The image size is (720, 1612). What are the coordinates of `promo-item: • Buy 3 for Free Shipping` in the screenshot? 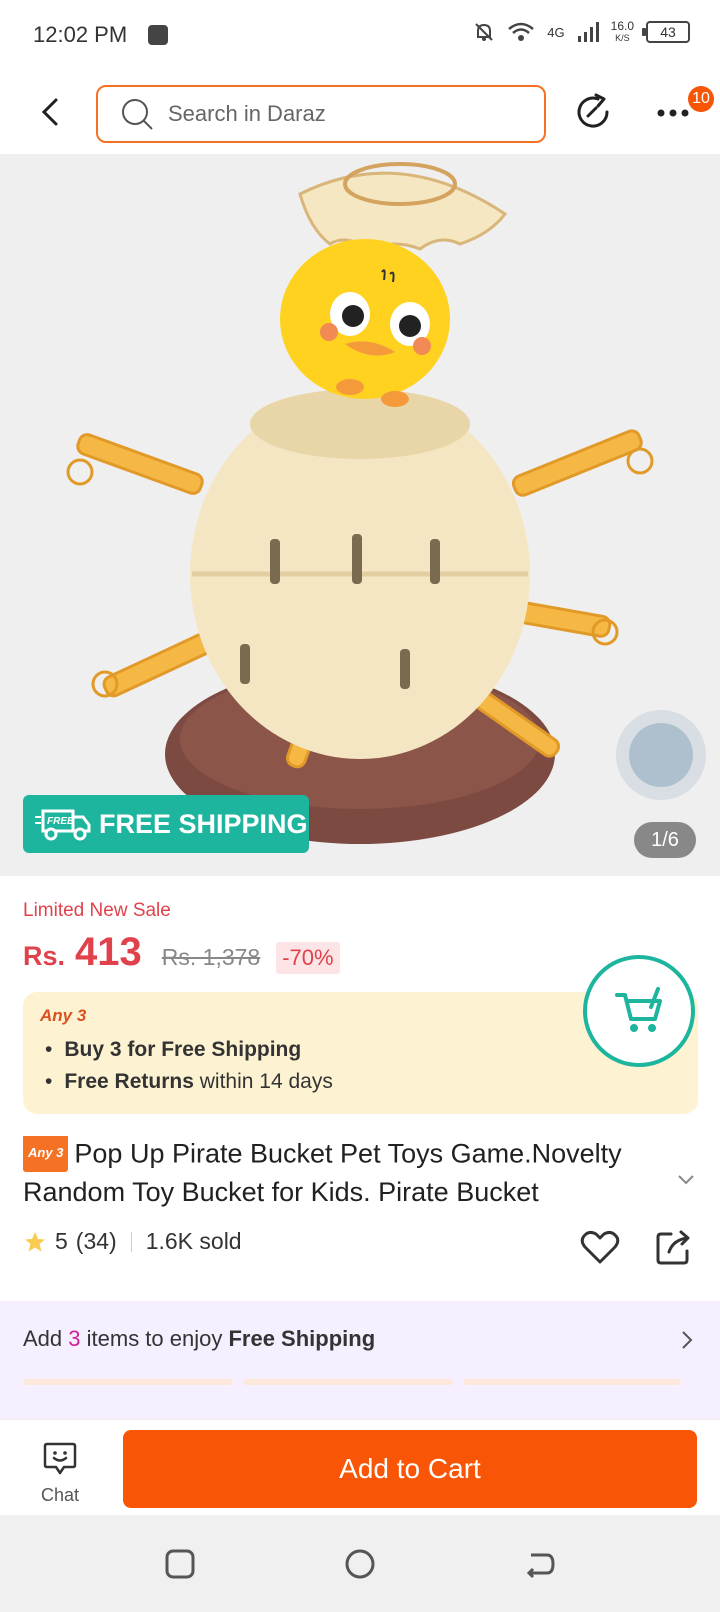 It's located at (173, 1049).